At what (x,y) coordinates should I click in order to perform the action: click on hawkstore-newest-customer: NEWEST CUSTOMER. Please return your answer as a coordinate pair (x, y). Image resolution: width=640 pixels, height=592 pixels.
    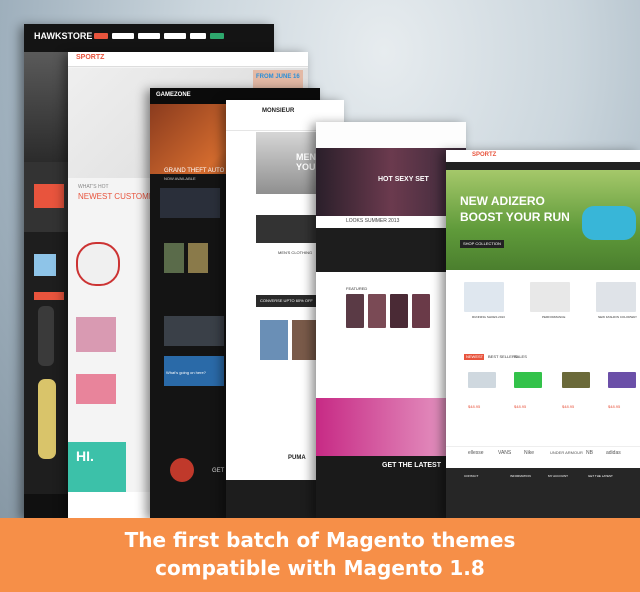
    Looking at the image, I should click on (119, 196).